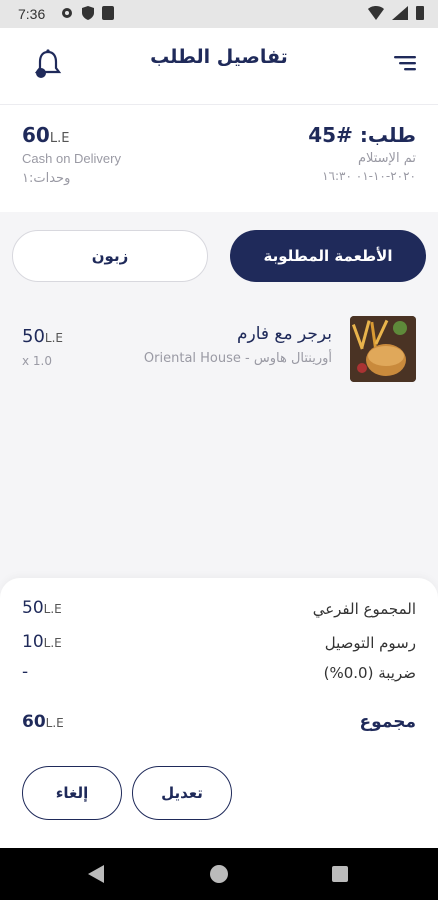  I want to click on cancel-button: إلغاء, so click(72, 793).